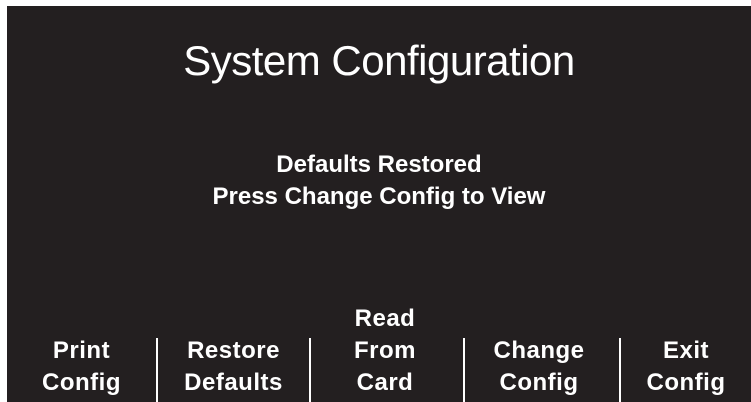 This screenshot has height=402, width=751. I want to click on read-from-card-label-line1: Read, so click(385, 318).